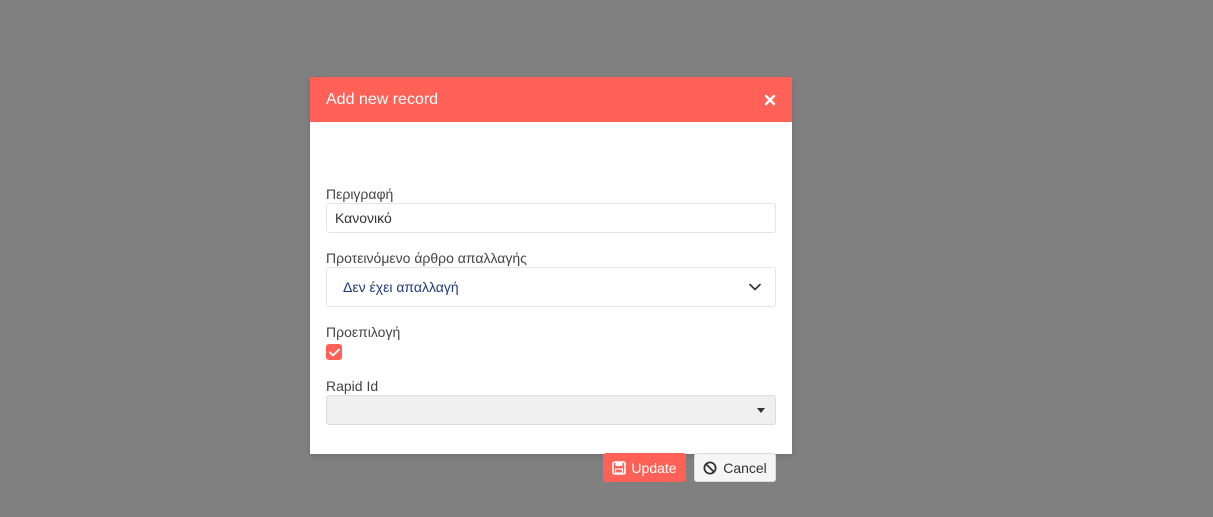 The height and width of the screenshot is (517, 1213). What do you see at coordinates (710, 467) in the screenshot?
I see `cancel-icon` at bounding box center [710, 467].